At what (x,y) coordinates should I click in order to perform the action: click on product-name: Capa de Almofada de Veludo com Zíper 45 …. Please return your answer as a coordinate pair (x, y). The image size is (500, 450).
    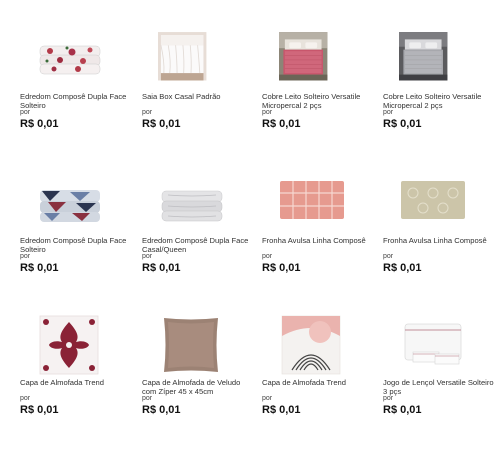
    Looking at the image, I should click on (198, 387).